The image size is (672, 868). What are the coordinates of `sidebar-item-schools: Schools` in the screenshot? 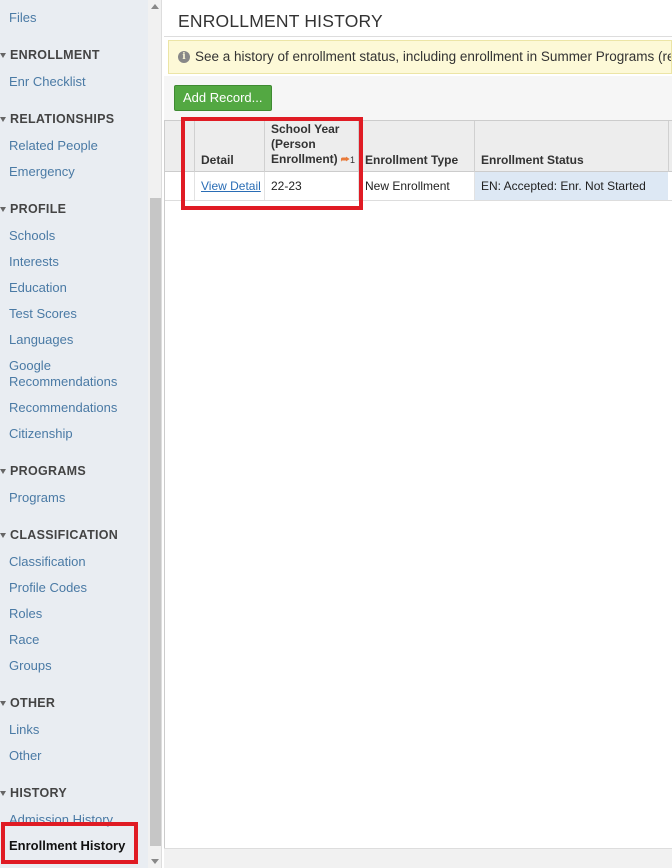 It's located at (32, 236).